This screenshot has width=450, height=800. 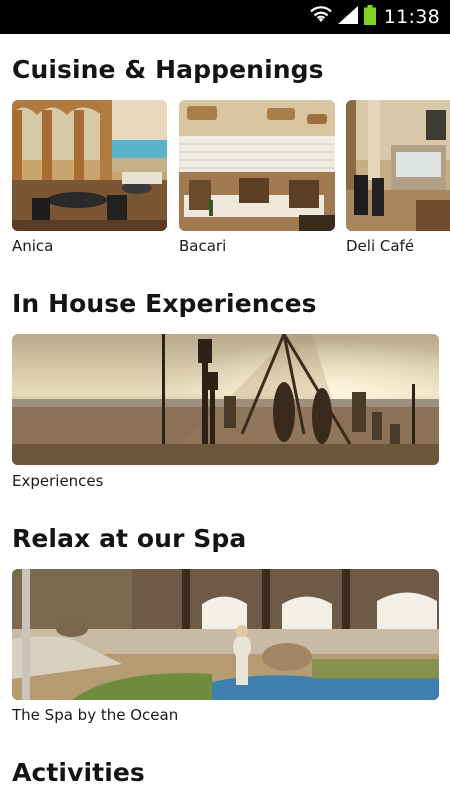 I want to click on anica-image, so click(x=89, y=165).